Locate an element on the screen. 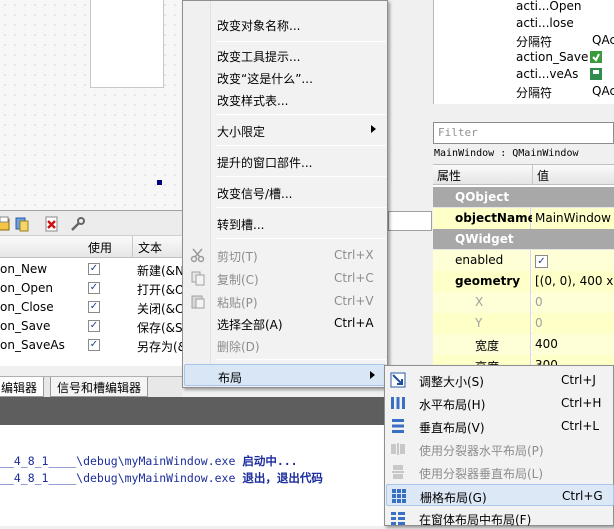 This screenshot has height=529, width=614. property-editor-title: MainWindow : QMainWindow is located at coordinates (506, 153).